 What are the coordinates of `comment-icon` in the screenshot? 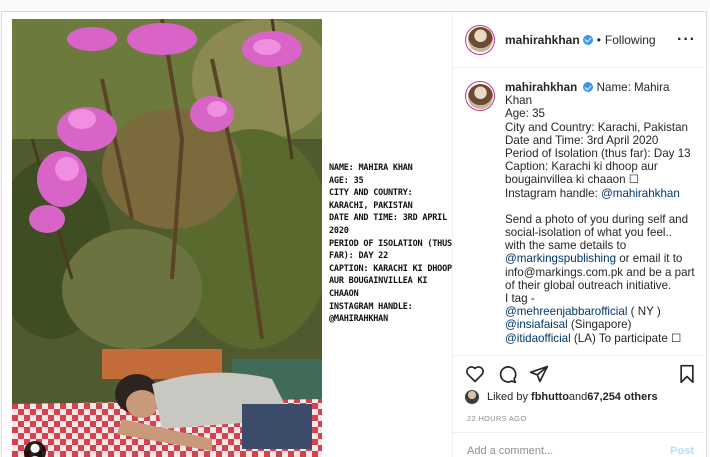 It's located at (507, 374).